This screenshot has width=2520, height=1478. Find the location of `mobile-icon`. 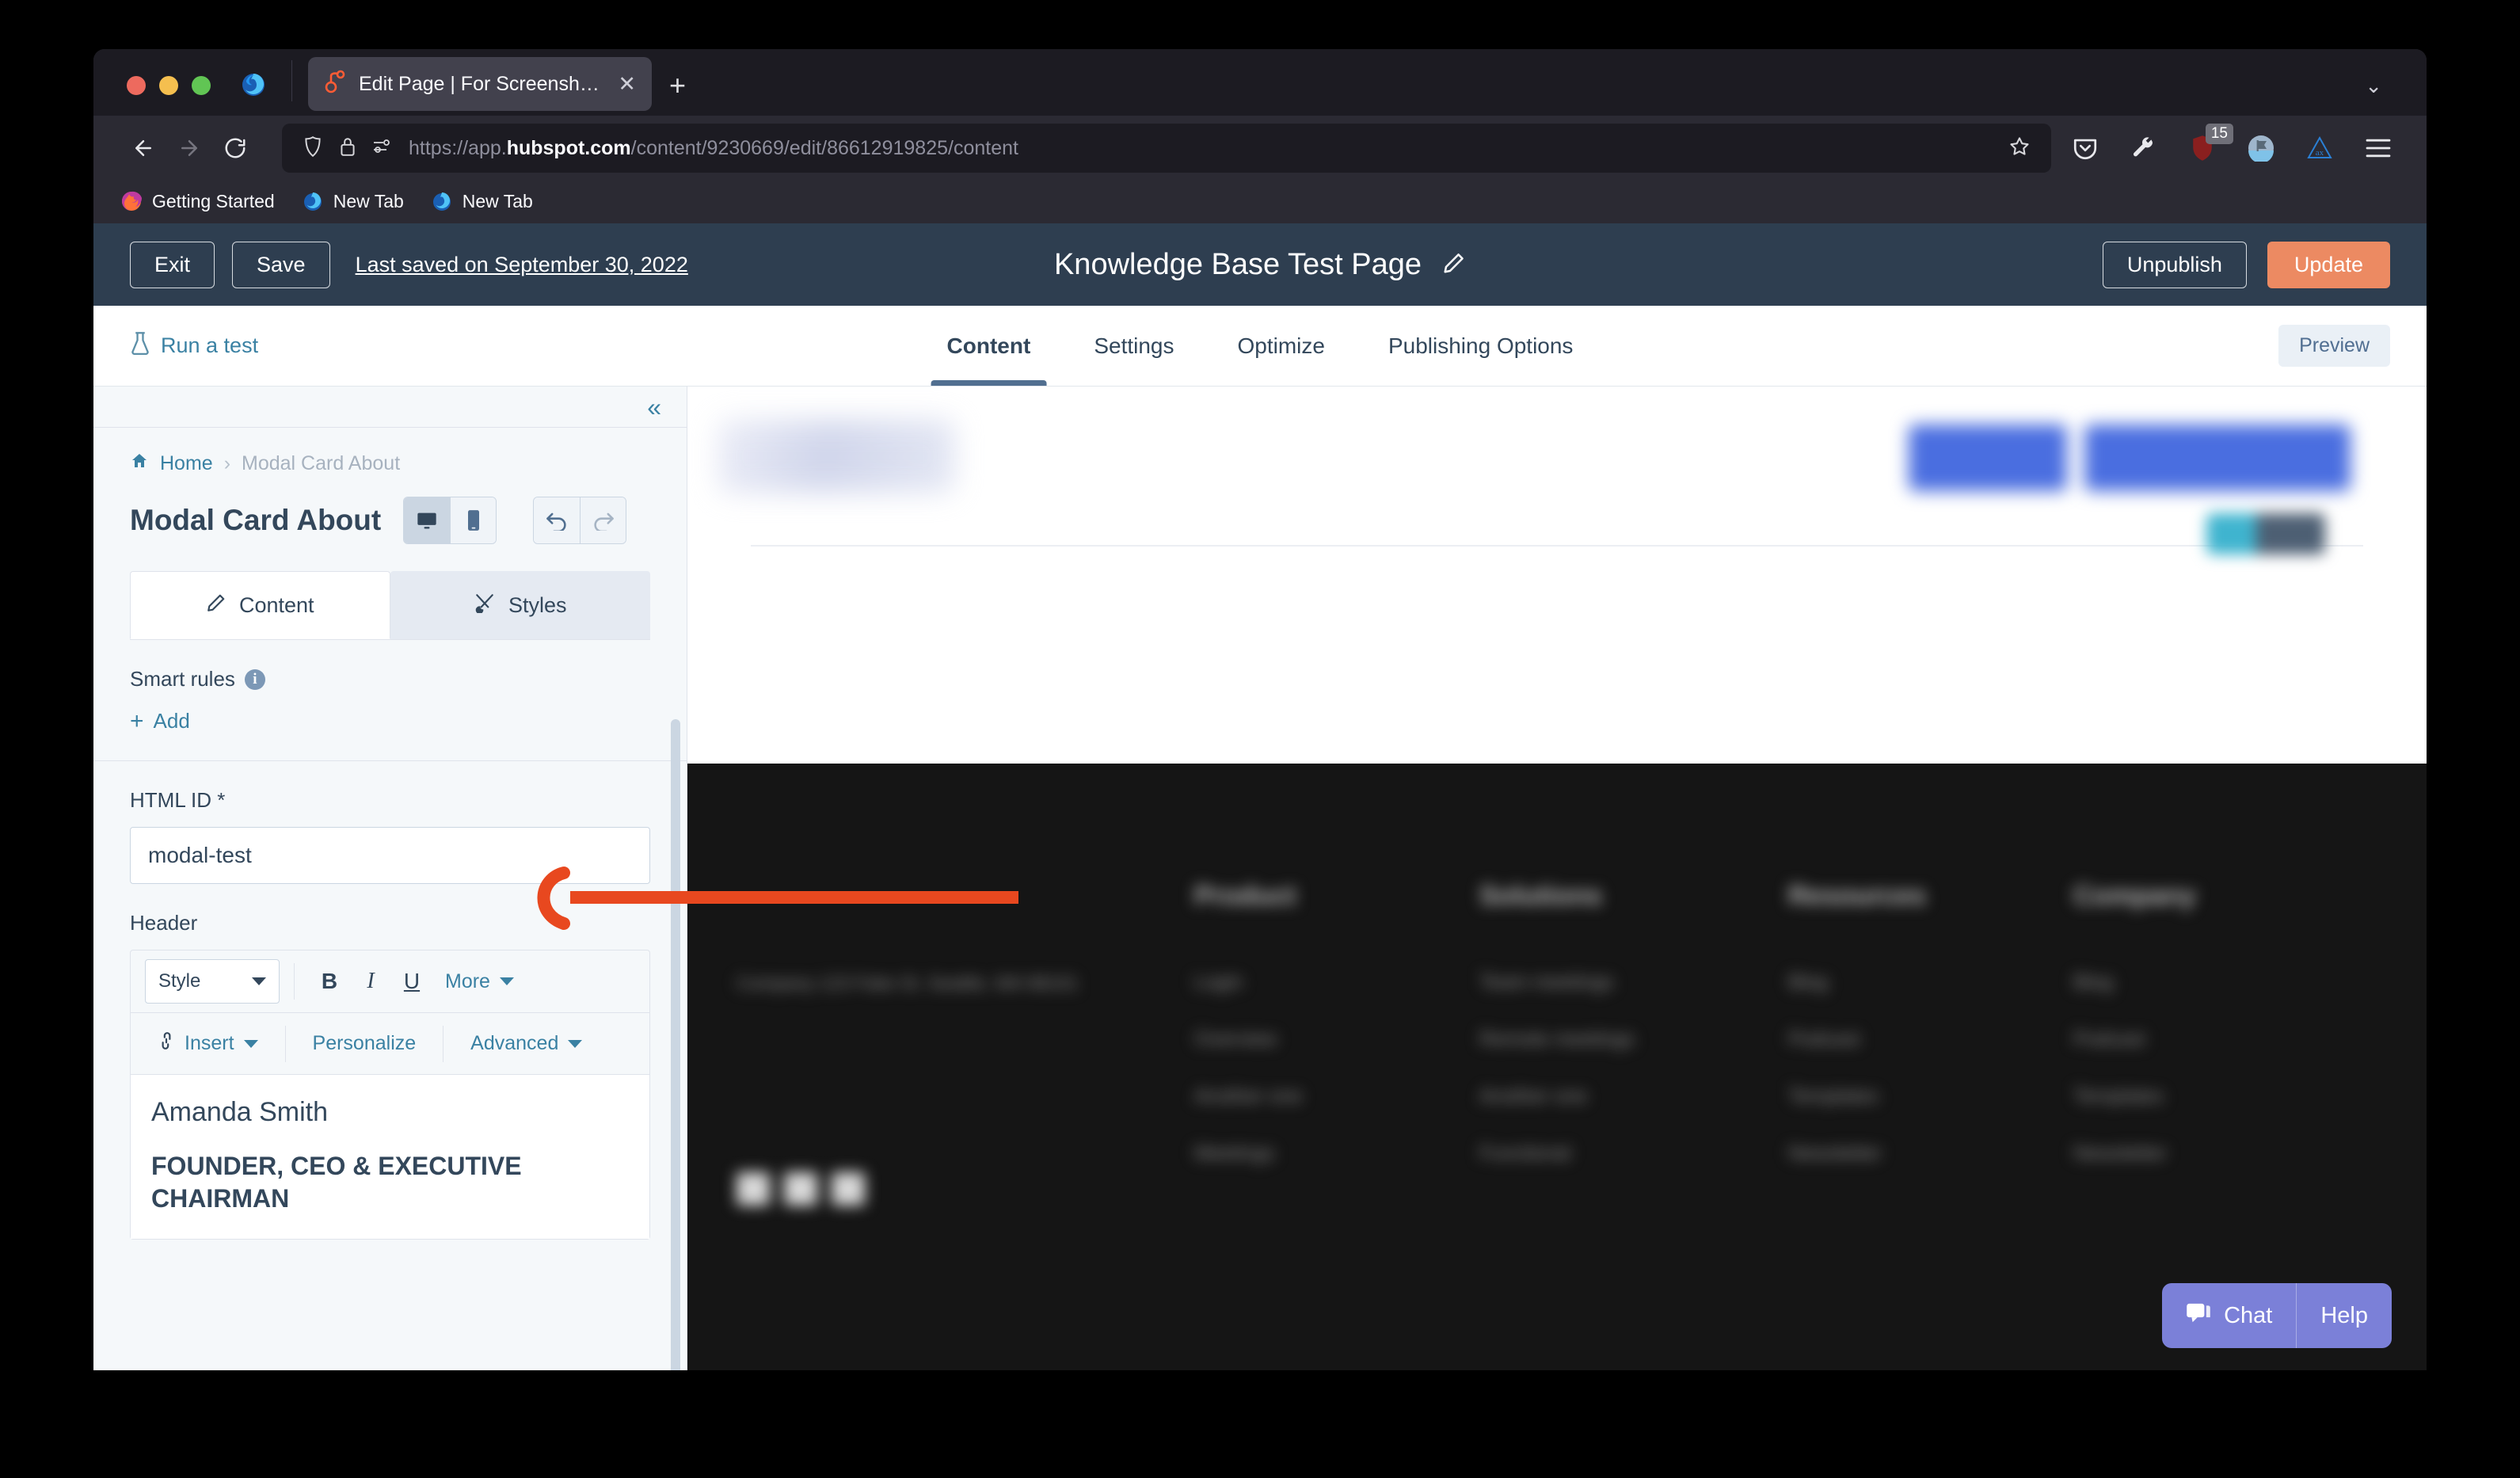

mobile-icon is located at coordinates (473, 520).